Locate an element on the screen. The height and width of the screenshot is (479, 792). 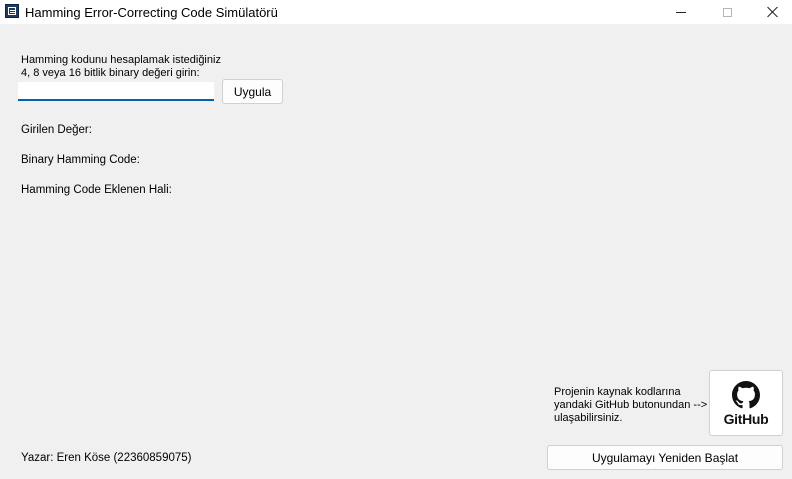
github-note-line-1: Projenin kaynak kodlarına is located at coordinates (617, 392).